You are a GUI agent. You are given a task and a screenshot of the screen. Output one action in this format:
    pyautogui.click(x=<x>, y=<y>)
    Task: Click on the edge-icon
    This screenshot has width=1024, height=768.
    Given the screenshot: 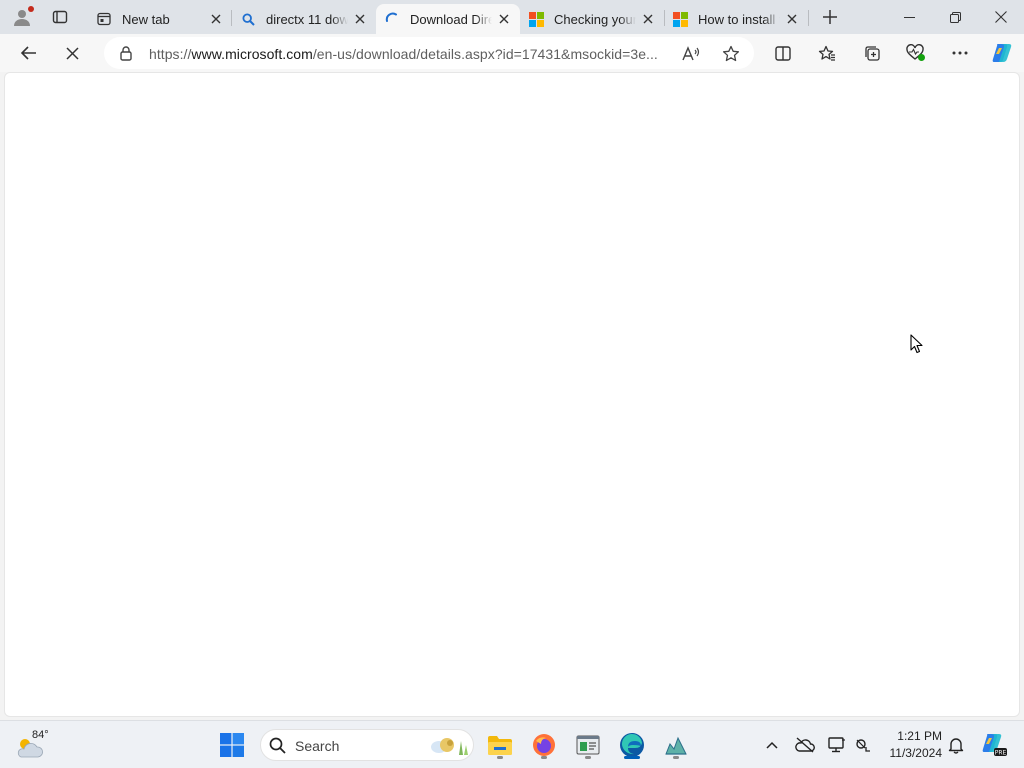 What is the action you would take?
    pyautogui.click(x=632, y=745)
    